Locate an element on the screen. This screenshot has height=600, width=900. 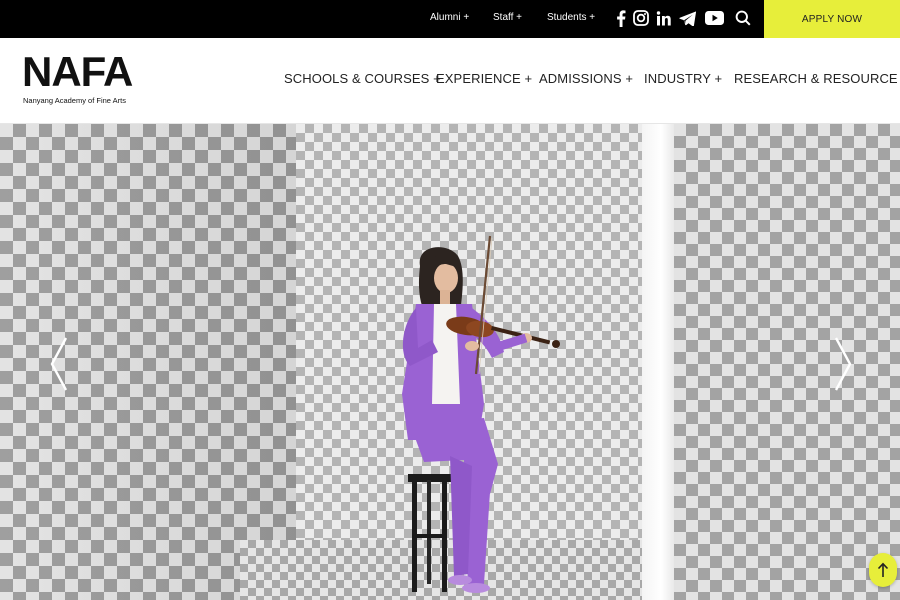
carousel-next-button is located at coordinates (842, 364).